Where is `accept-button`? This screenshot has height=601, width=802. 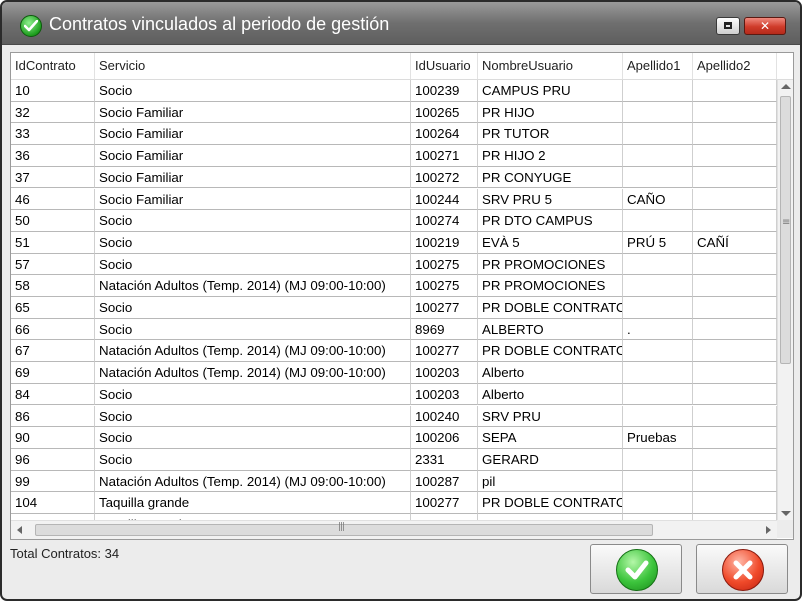 accept-button is located at coordinates (636, 569).